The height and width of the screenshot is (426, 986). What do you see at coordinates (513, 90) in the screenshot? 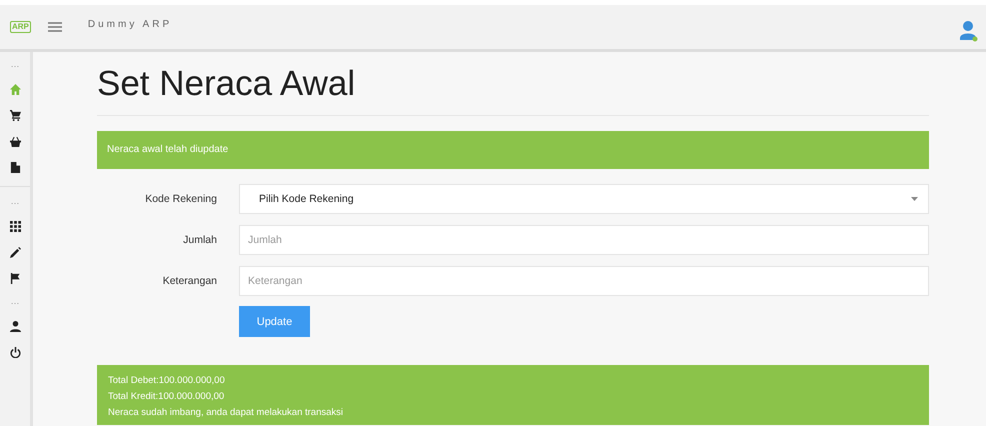
I see `page-title: Set Neraca Awal` at bounding box center [513, 90].